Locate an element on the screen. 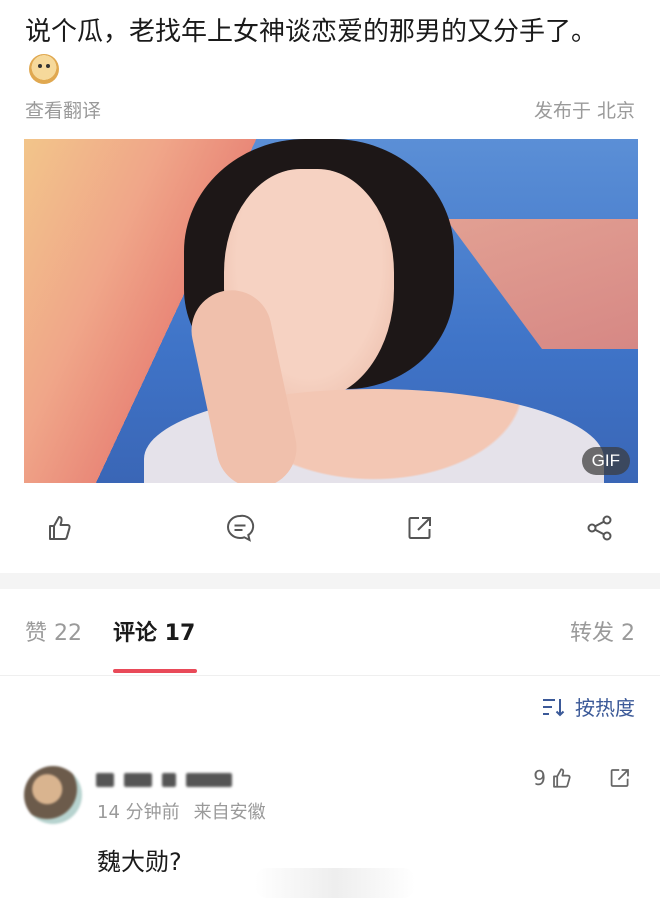 This screenshot has height=904, width=660. avatar is located at coordinates (53, 795).